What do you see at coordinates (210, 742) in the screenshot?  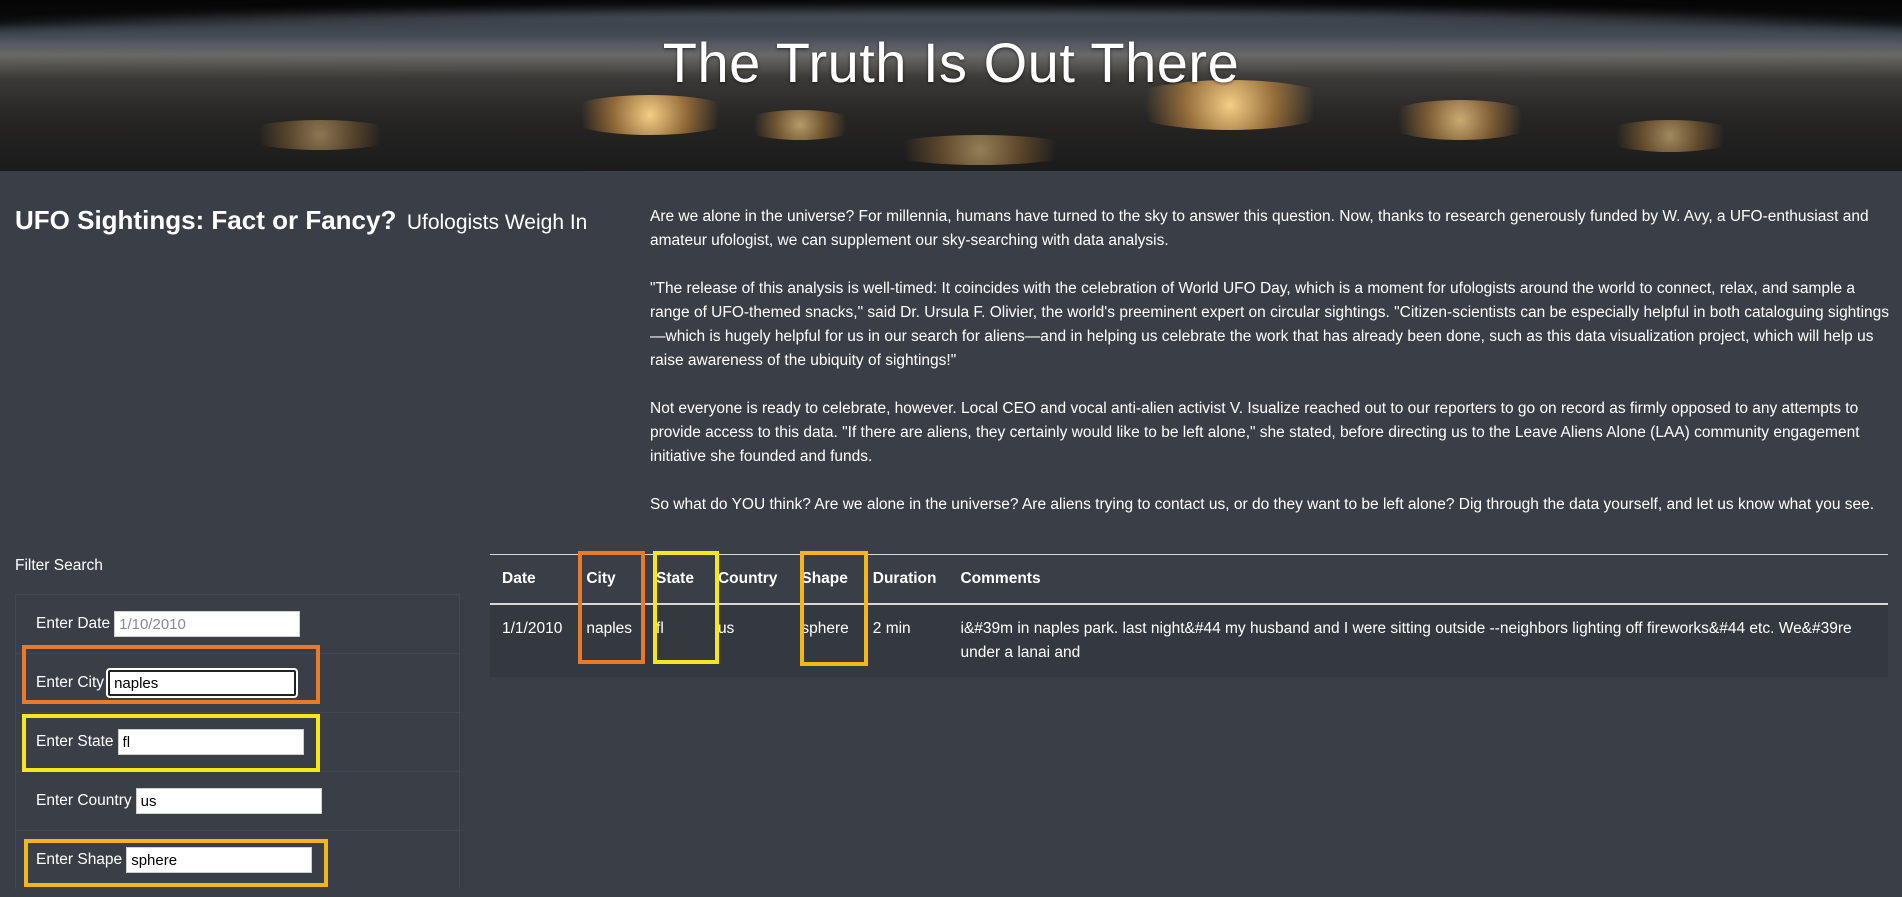 I see `state-input` at bounding box center [210, 742].